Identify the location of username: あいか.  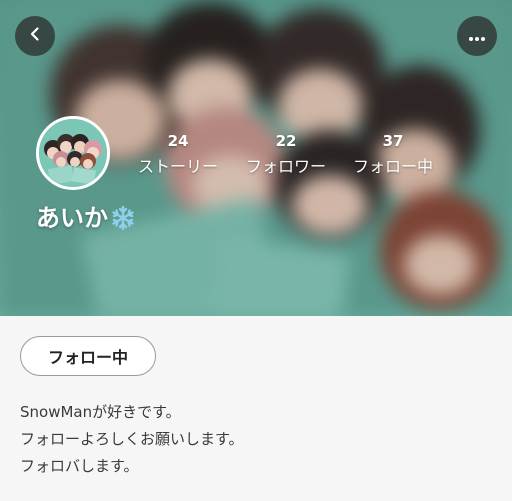
(72, 218).